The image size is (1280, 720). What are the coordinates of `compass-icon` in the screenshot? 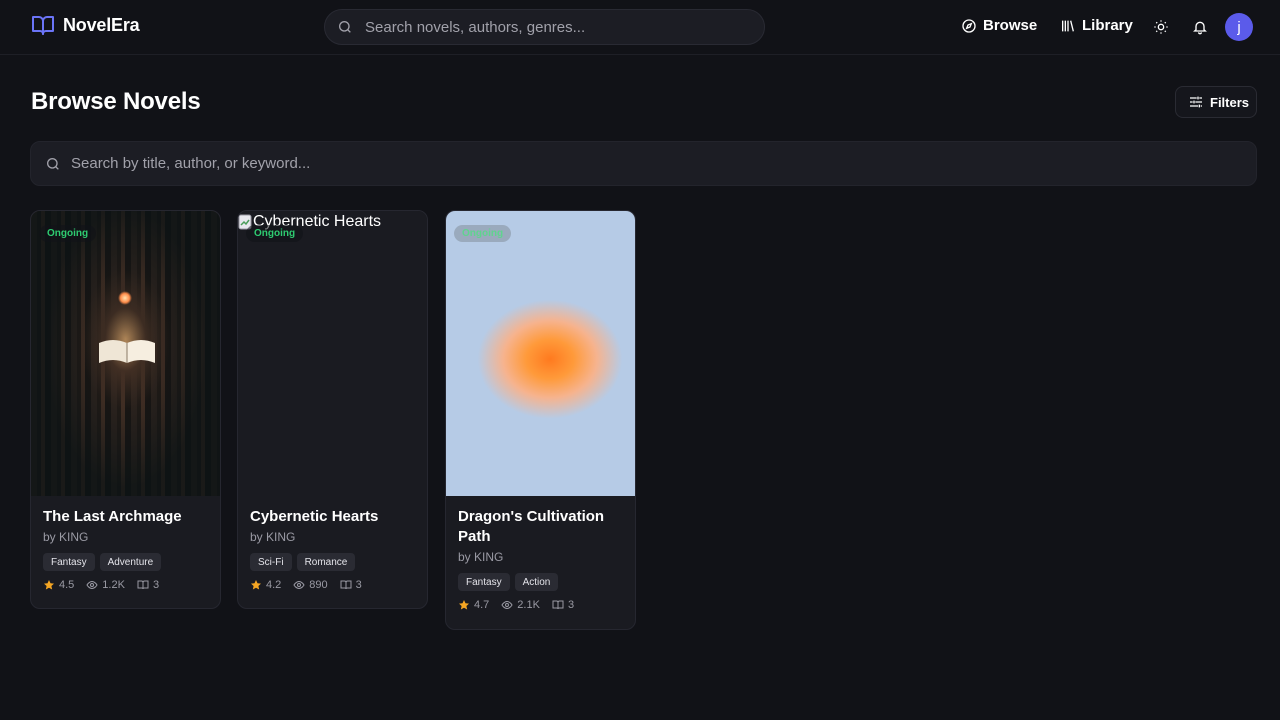 It's located at (969, 25).